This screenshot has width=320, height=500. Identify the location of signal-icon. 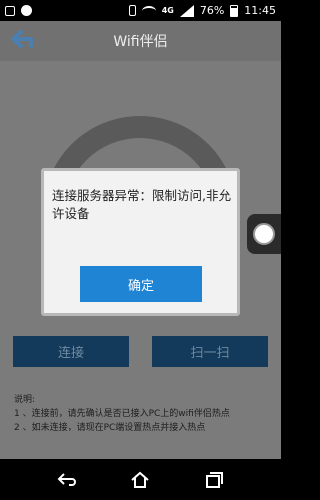
(186, 10).